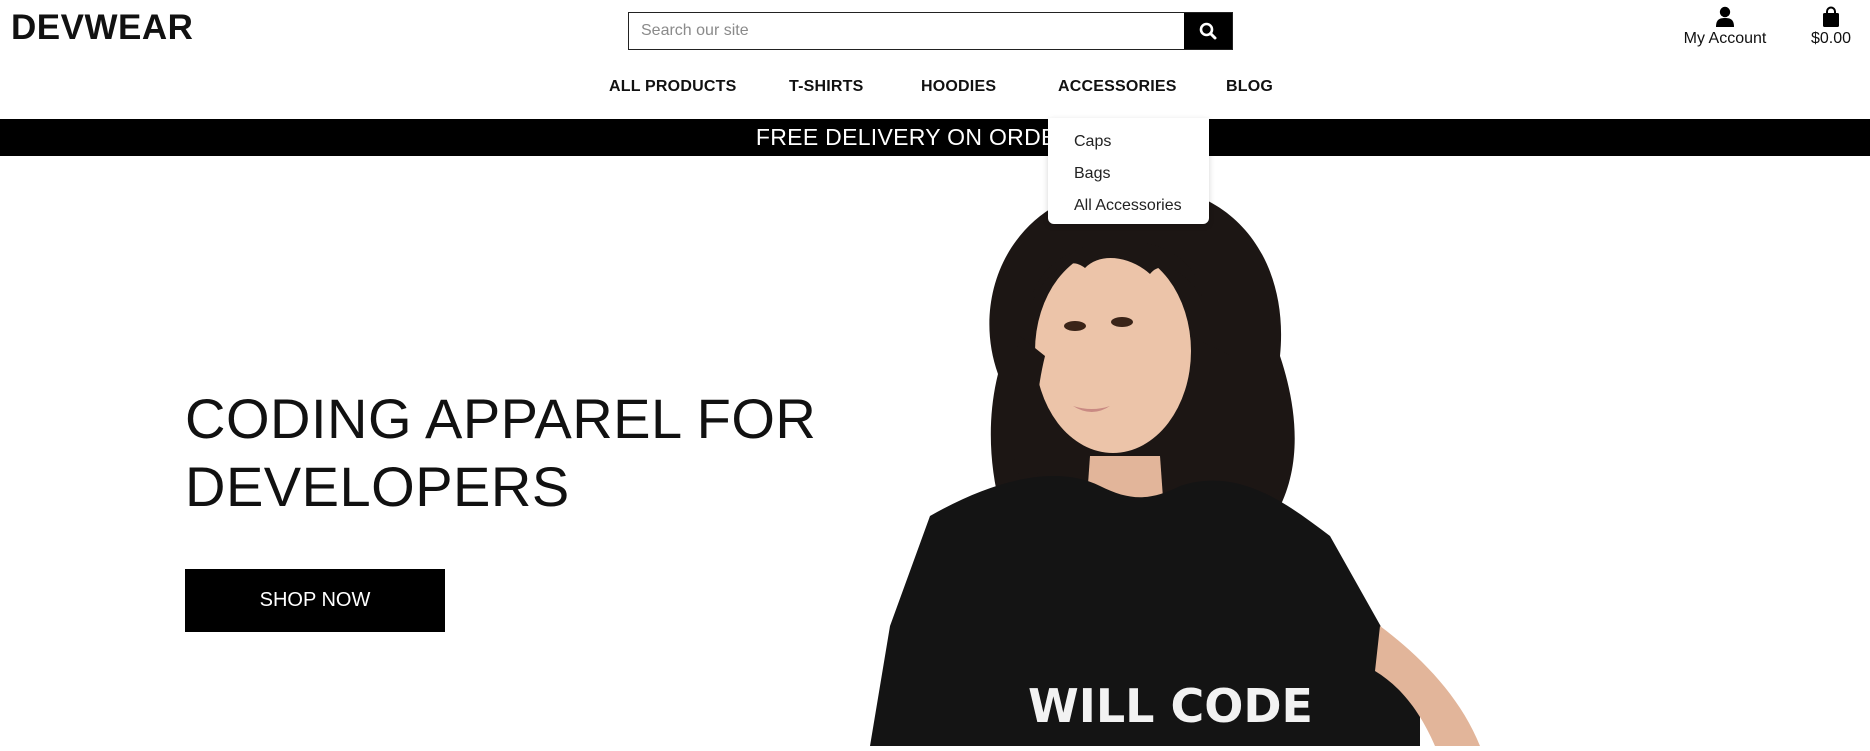 The image size is (1870, 751). Describe the element at coordinates (906, 31) in the screenshot. I see `search-input` at that location.